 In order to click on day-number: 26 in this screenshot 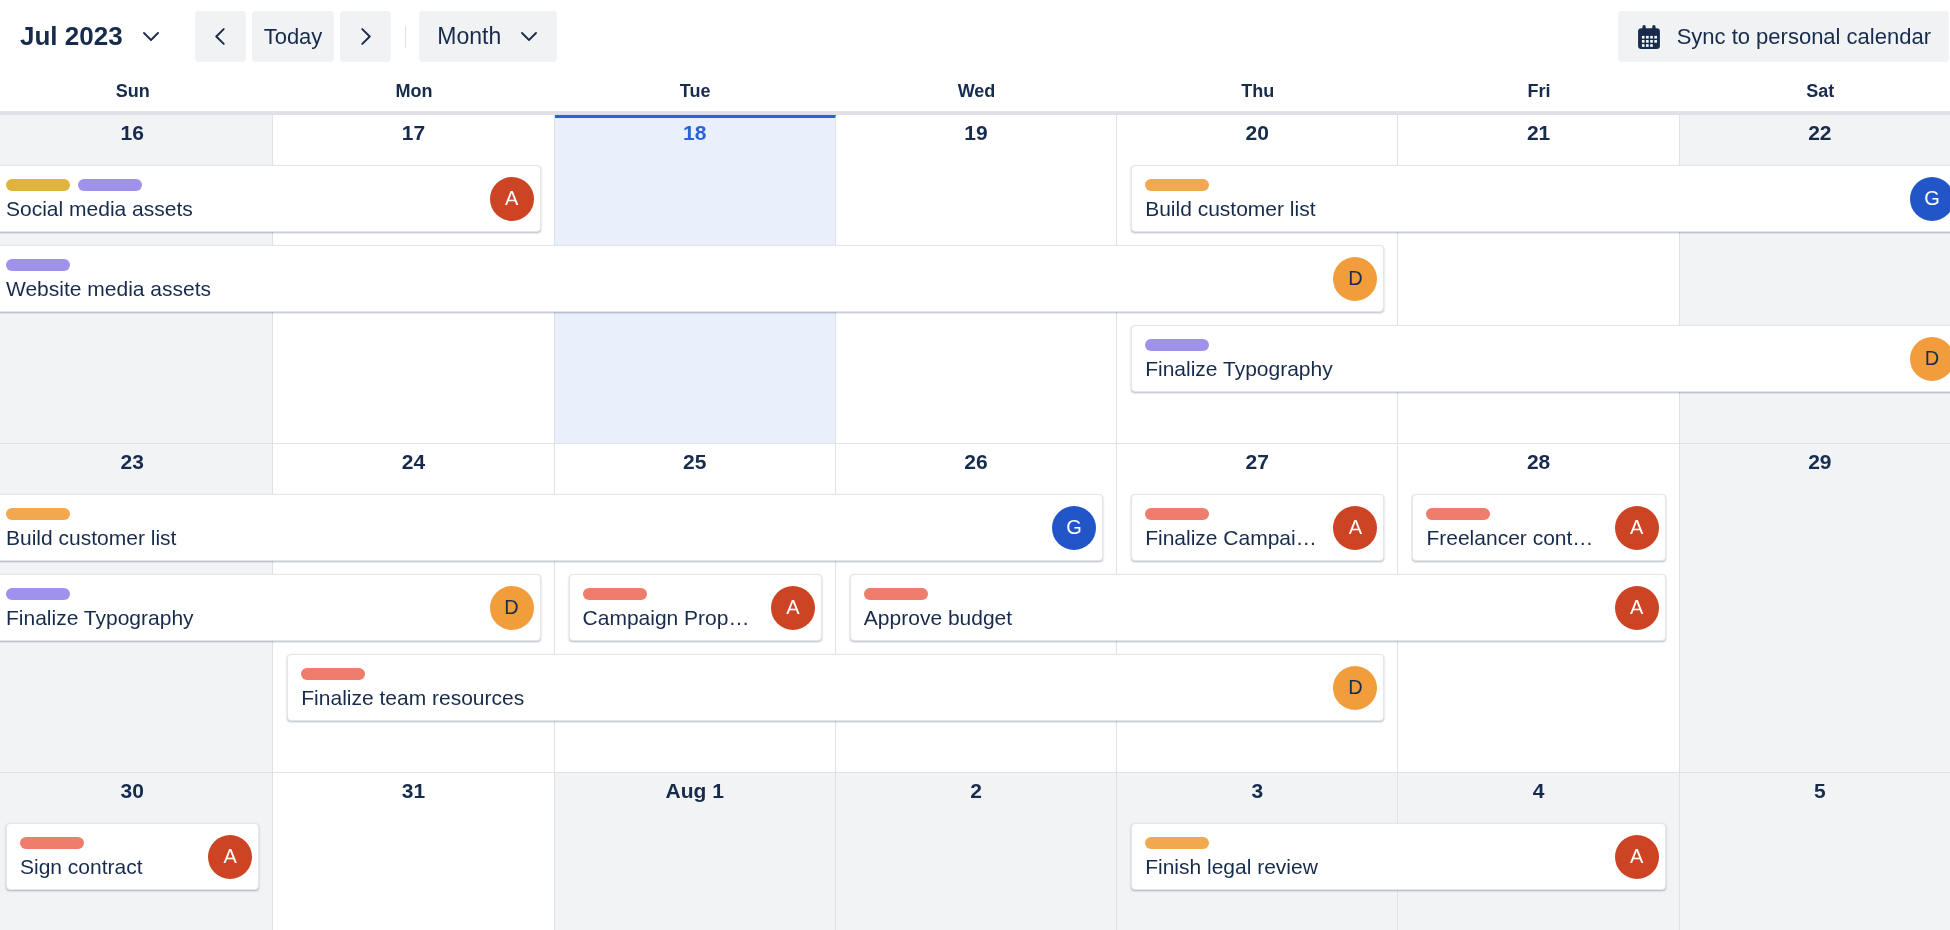, I will do `click(976, 462)`.